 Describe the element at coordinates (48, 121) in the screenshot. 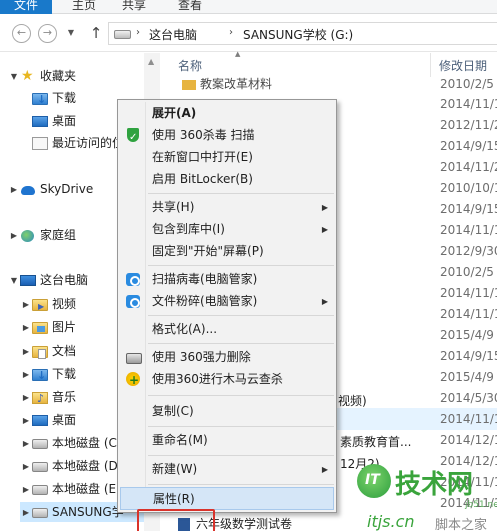

I see `tree-desktop: 桌面` at that location.